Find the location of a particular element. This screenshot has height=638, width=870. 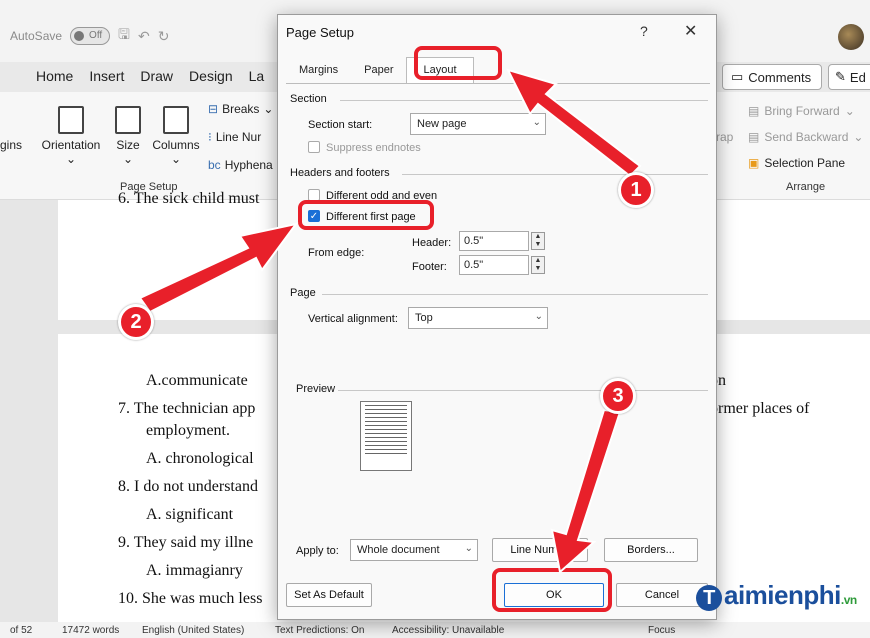

watermark-logo: Taimienphi.vn is located at coordinates (776, 595).